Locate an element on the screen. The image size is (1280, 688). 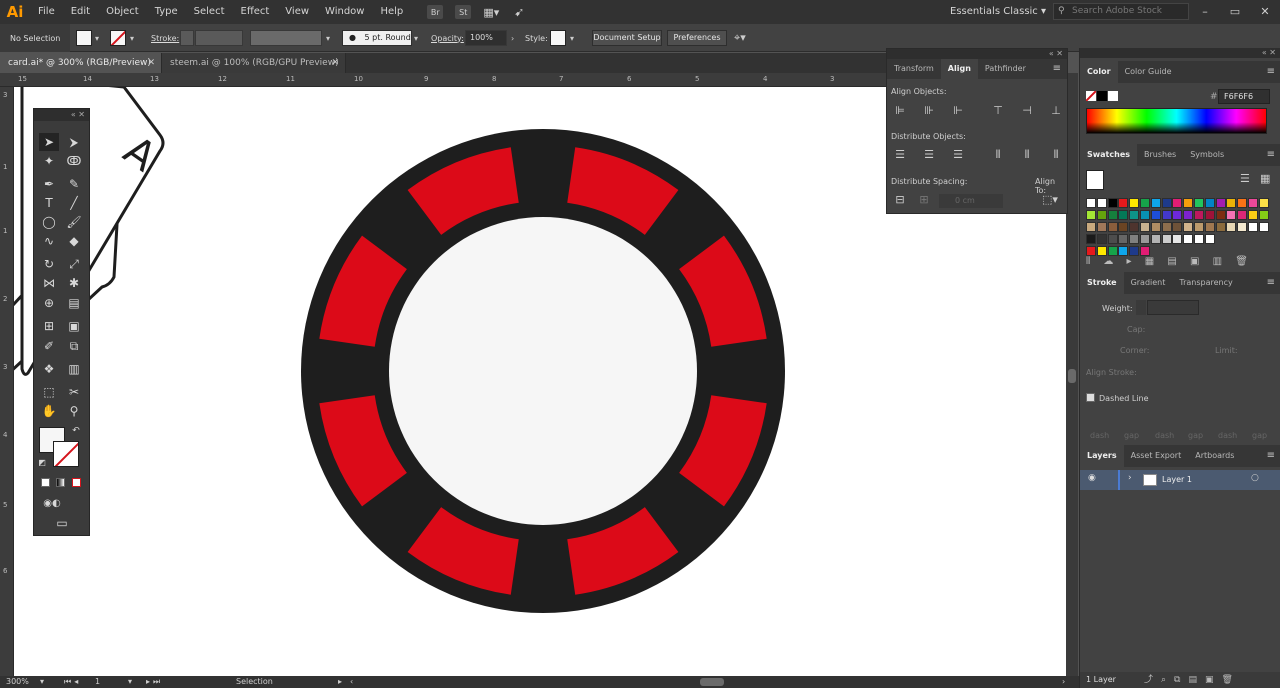
opacity-input: 100% is located at coordinates (486, 38).